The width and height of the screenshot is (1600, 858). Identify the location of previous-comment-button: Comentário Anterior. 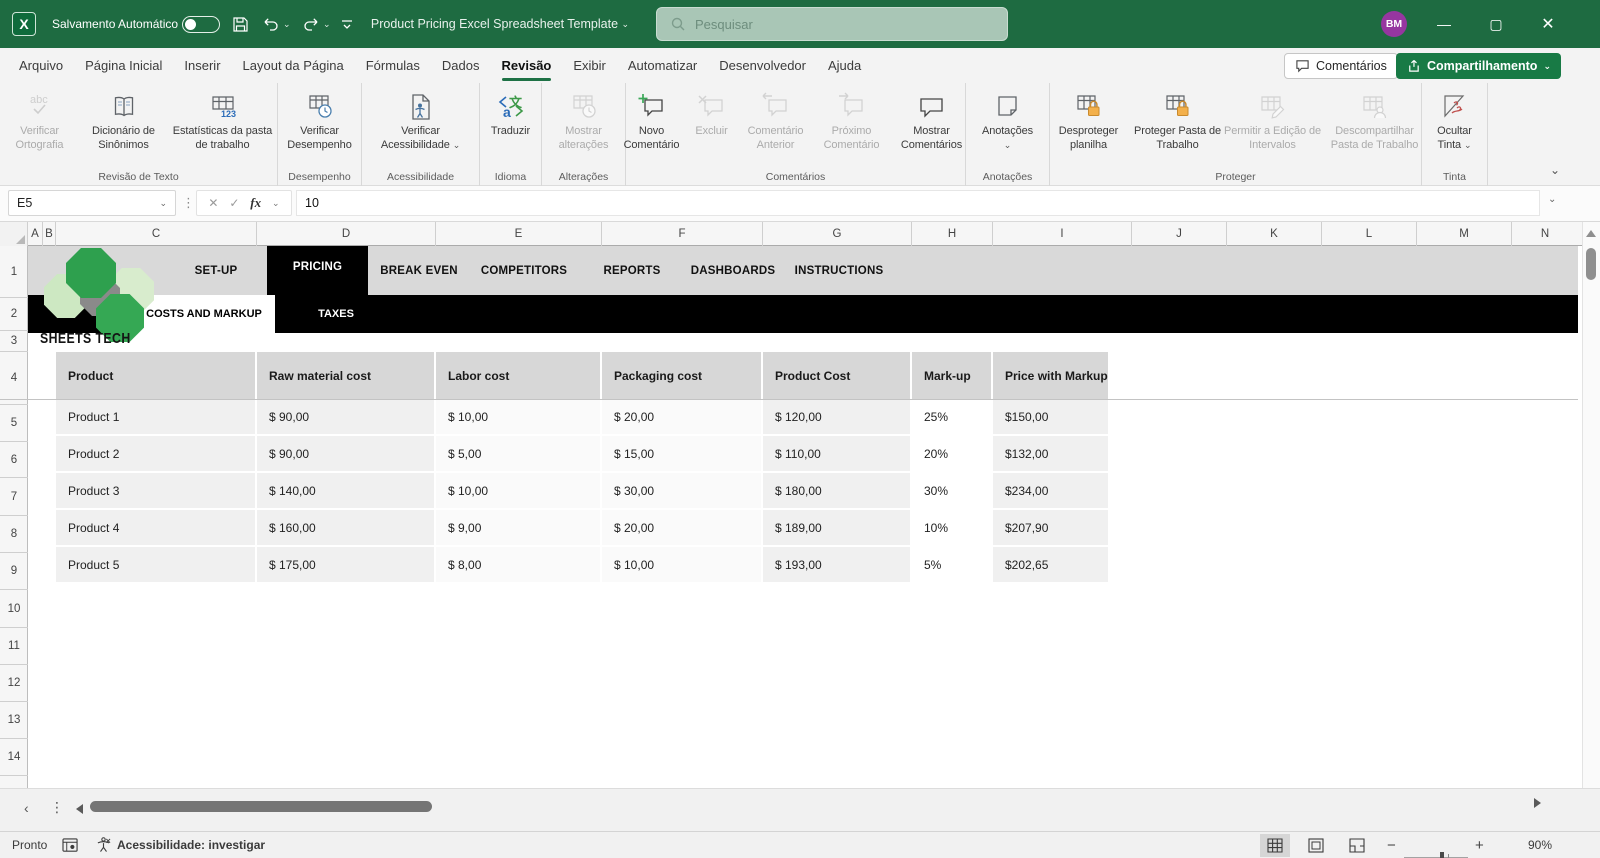
(776, 121).